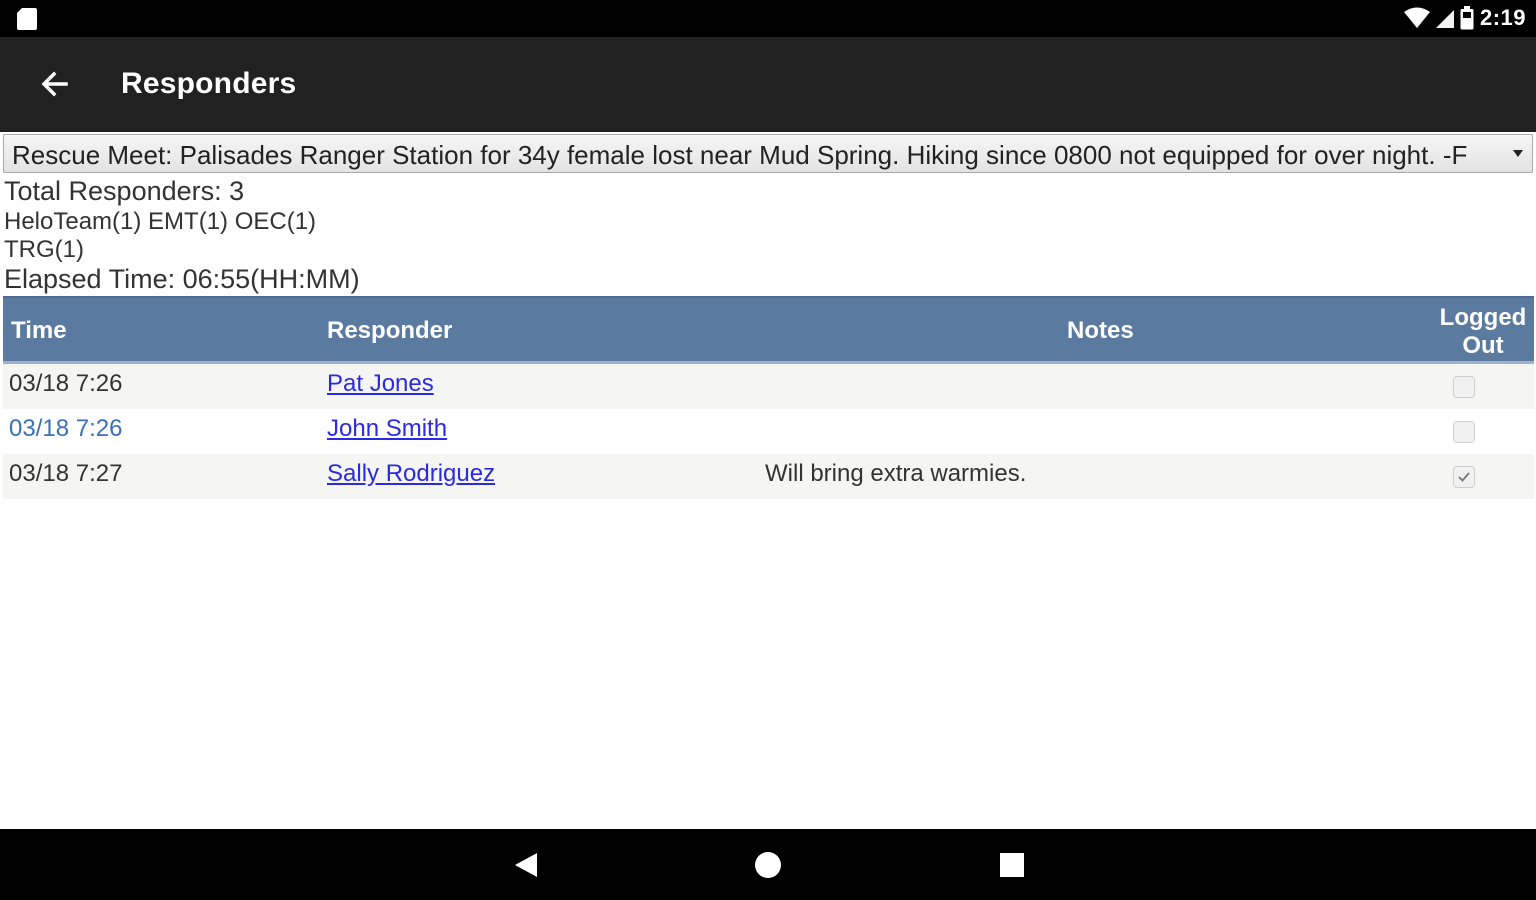 The height and width of the screenshot is (900, 1536). Describe the element at coordinates (768, 330) in the screenshot. I see `table-header: Time Responder Notes Logged Out` at that location.